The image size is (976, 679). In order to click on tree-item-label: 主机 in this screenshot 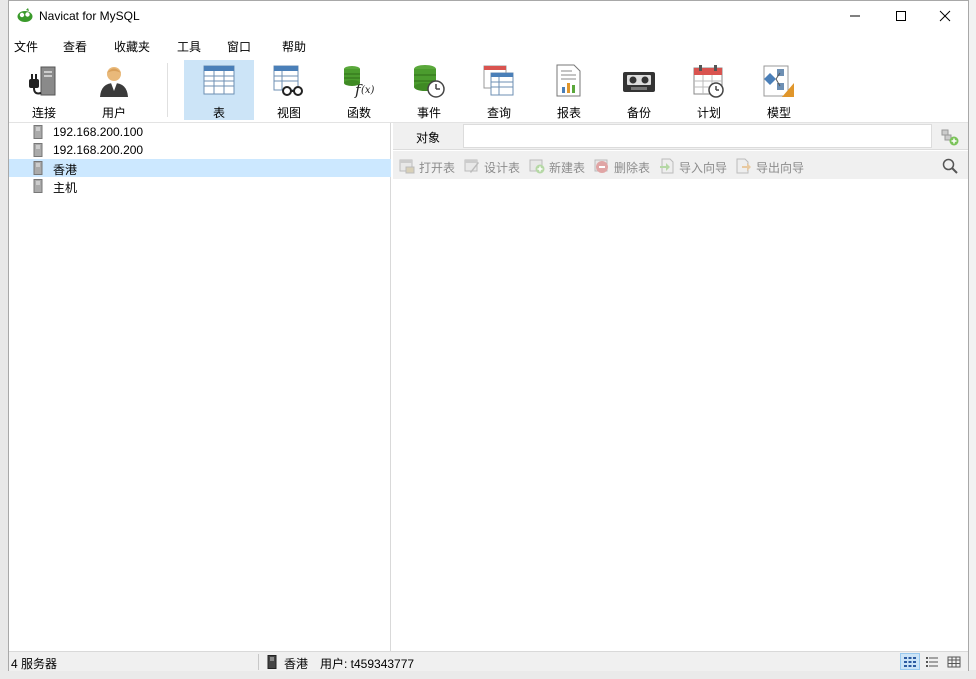, I will do `click(65, 188)`.